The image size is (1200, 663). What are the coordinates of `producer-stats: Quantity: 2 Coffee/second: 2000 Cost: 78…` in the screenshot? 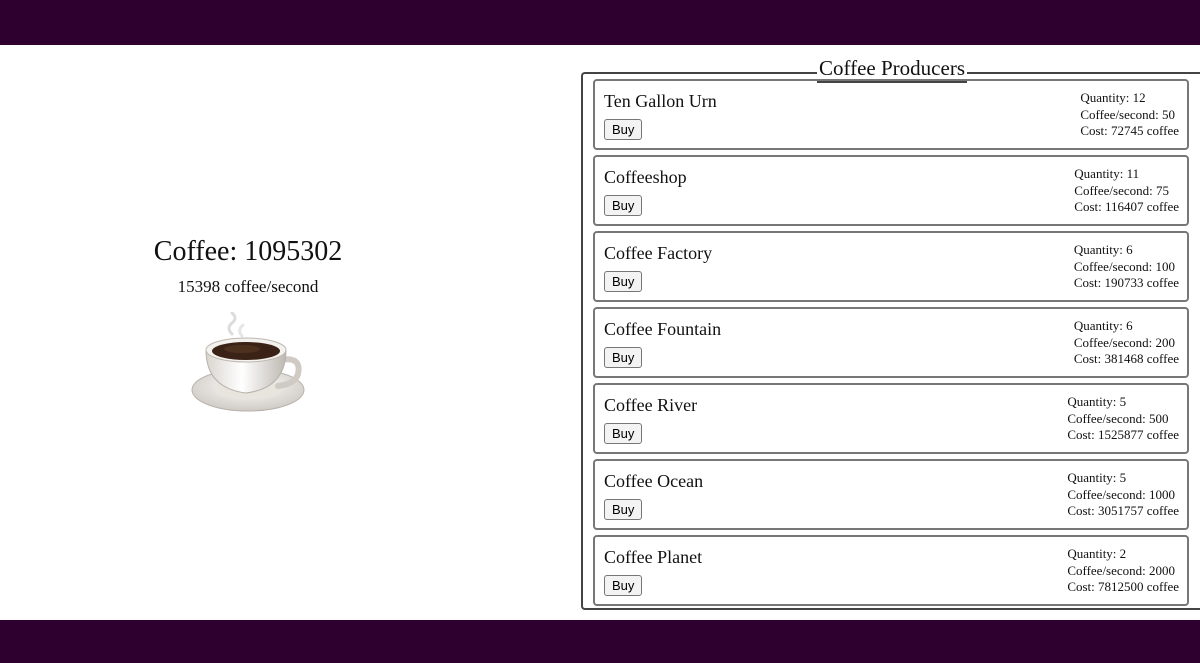 It's located at (1123, 571).